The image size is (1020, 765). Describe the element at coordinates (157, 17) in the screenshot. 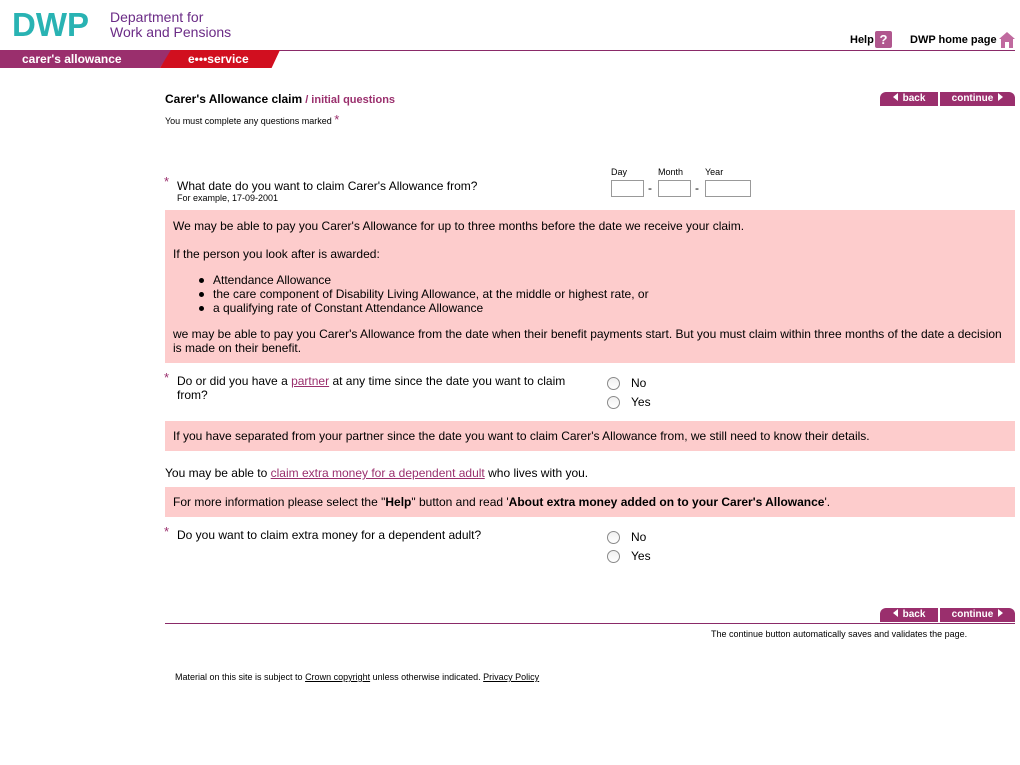

I see `department-line-1: Department for` at that location.